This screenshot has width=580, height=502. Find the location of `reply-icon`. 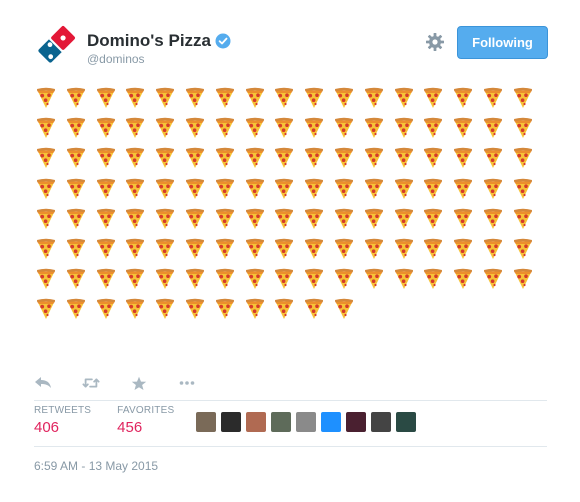

reply-icon is located at coordinates (43, 383).